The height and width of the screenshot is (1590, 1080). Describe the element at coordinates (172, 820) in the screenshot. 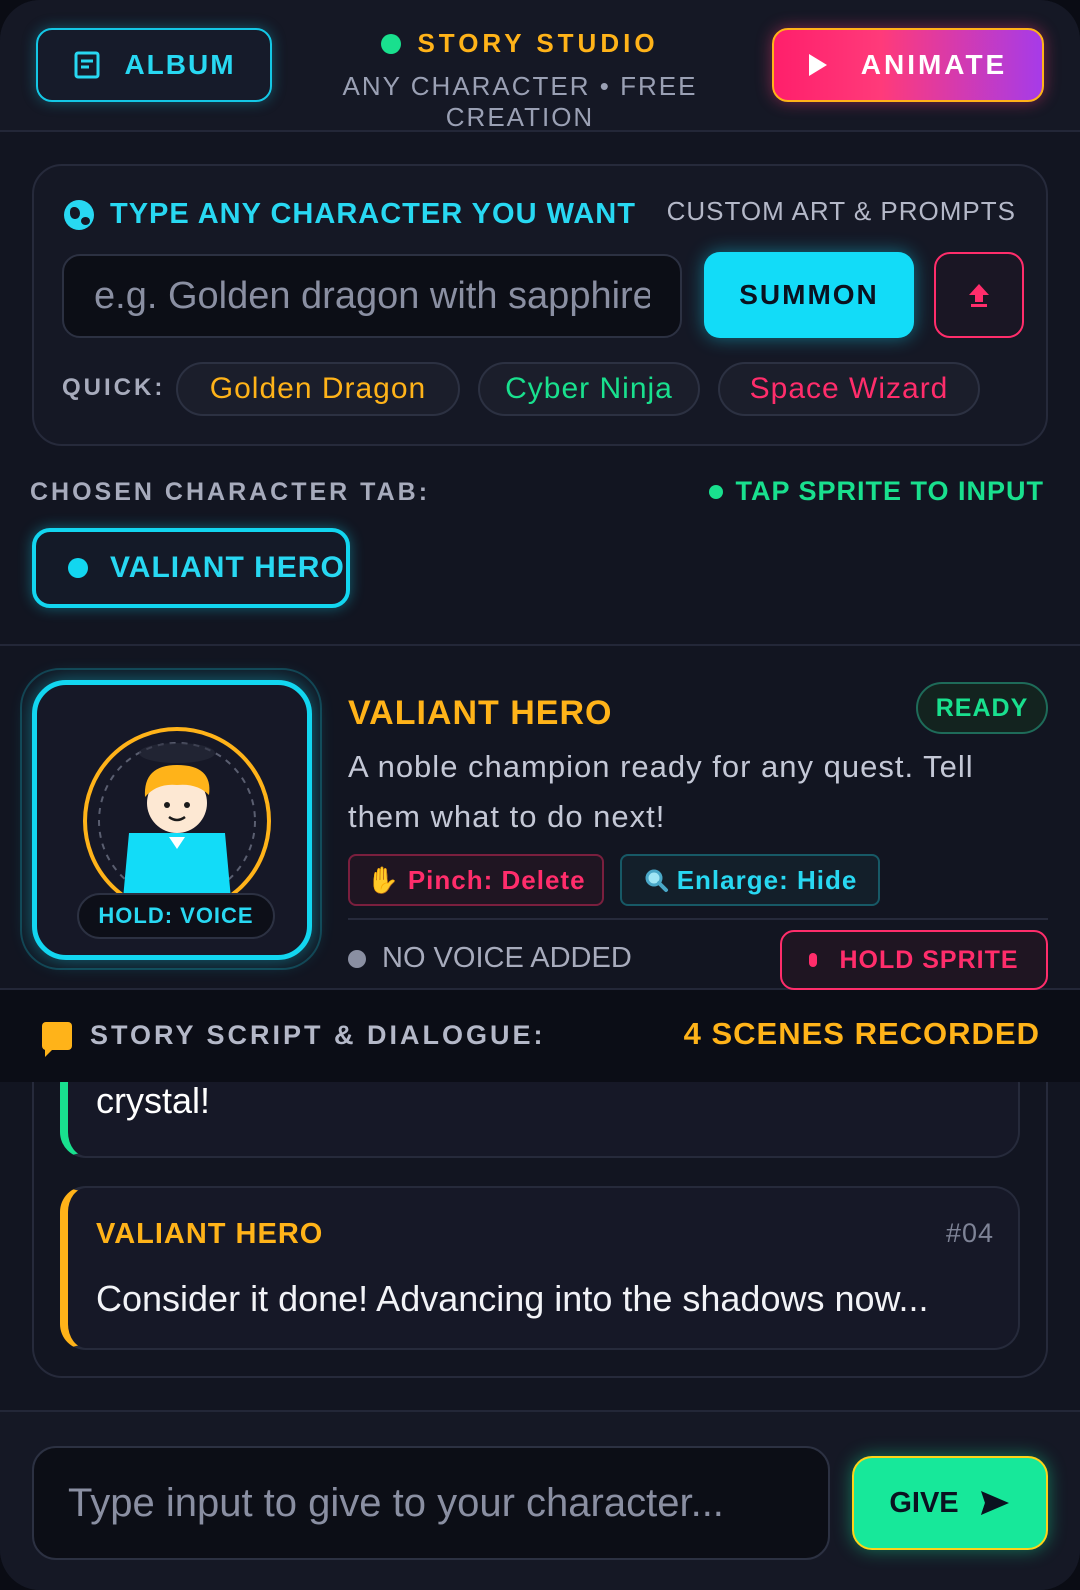

I see `character-sprite: HOLD: VOICE` at that location.